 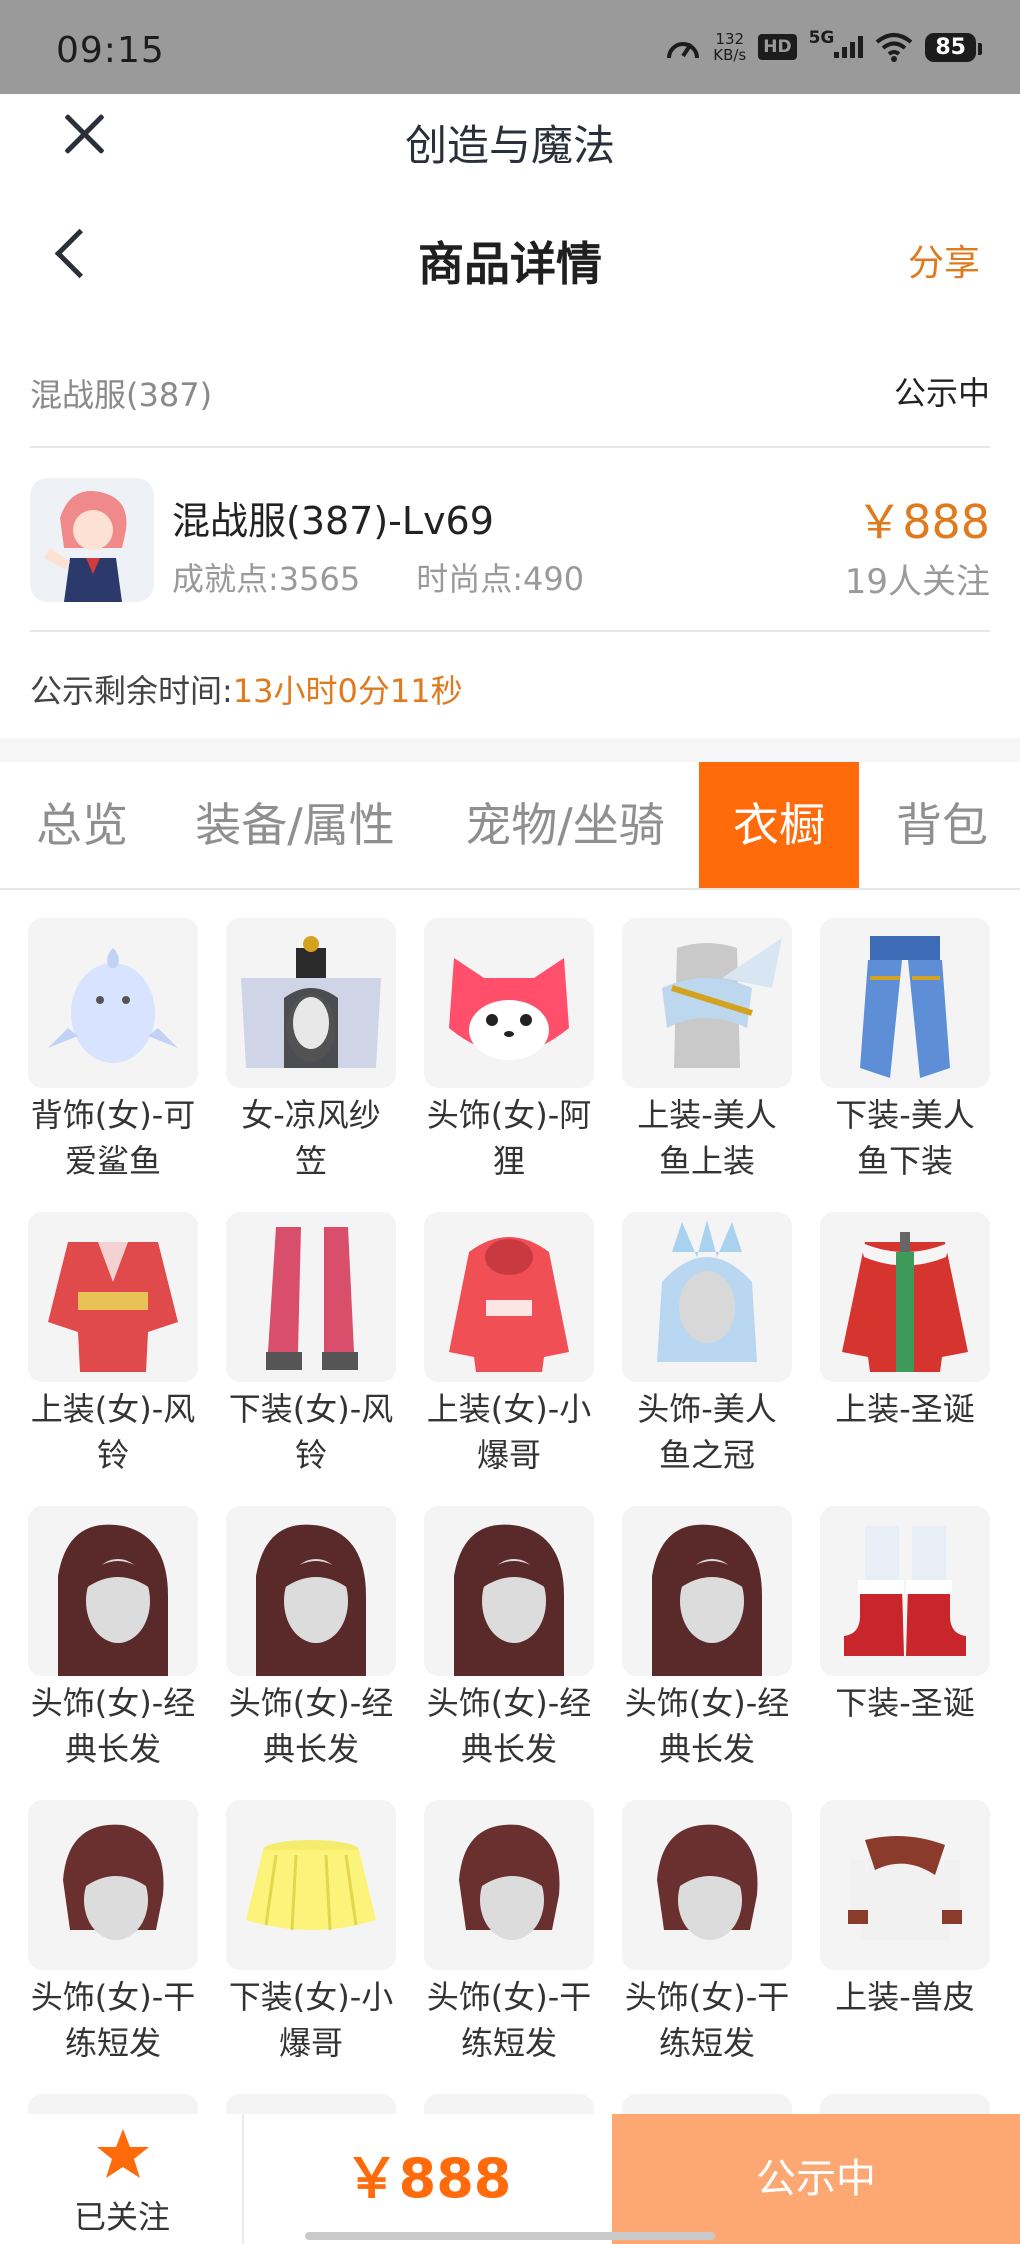 I want to click on character-avatar, so click(x=92, y=540).